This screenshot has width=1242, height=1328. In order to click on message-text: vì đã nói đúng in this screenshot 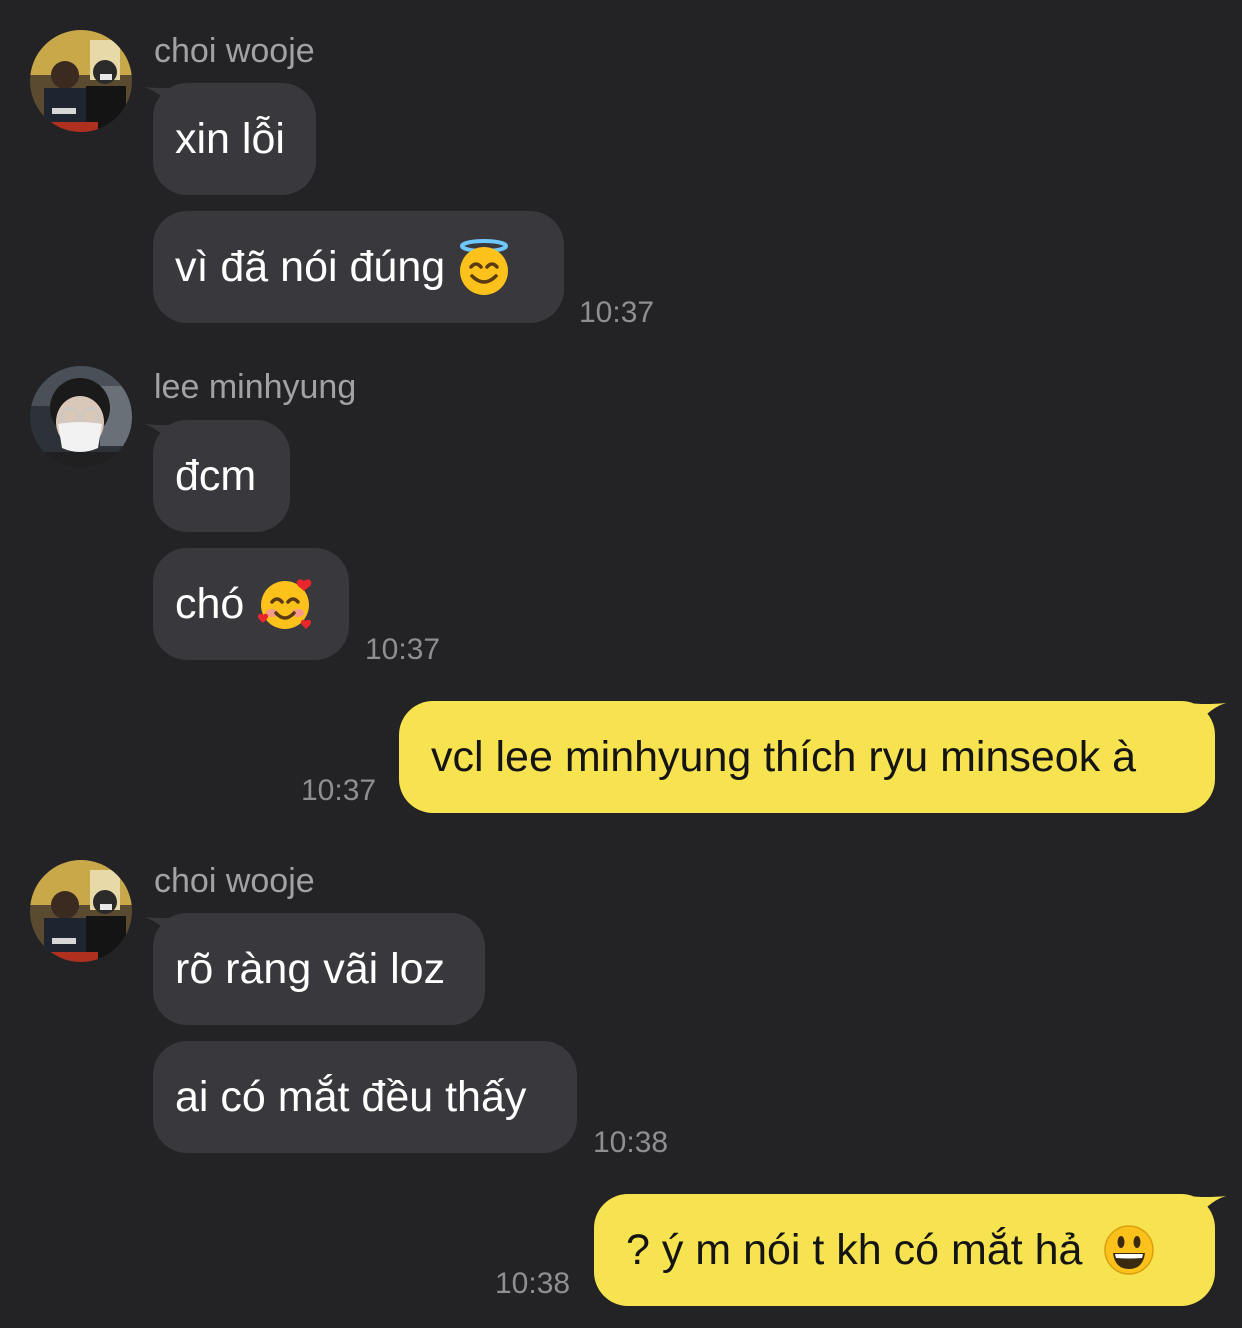, I will do `click(310, 267)`.